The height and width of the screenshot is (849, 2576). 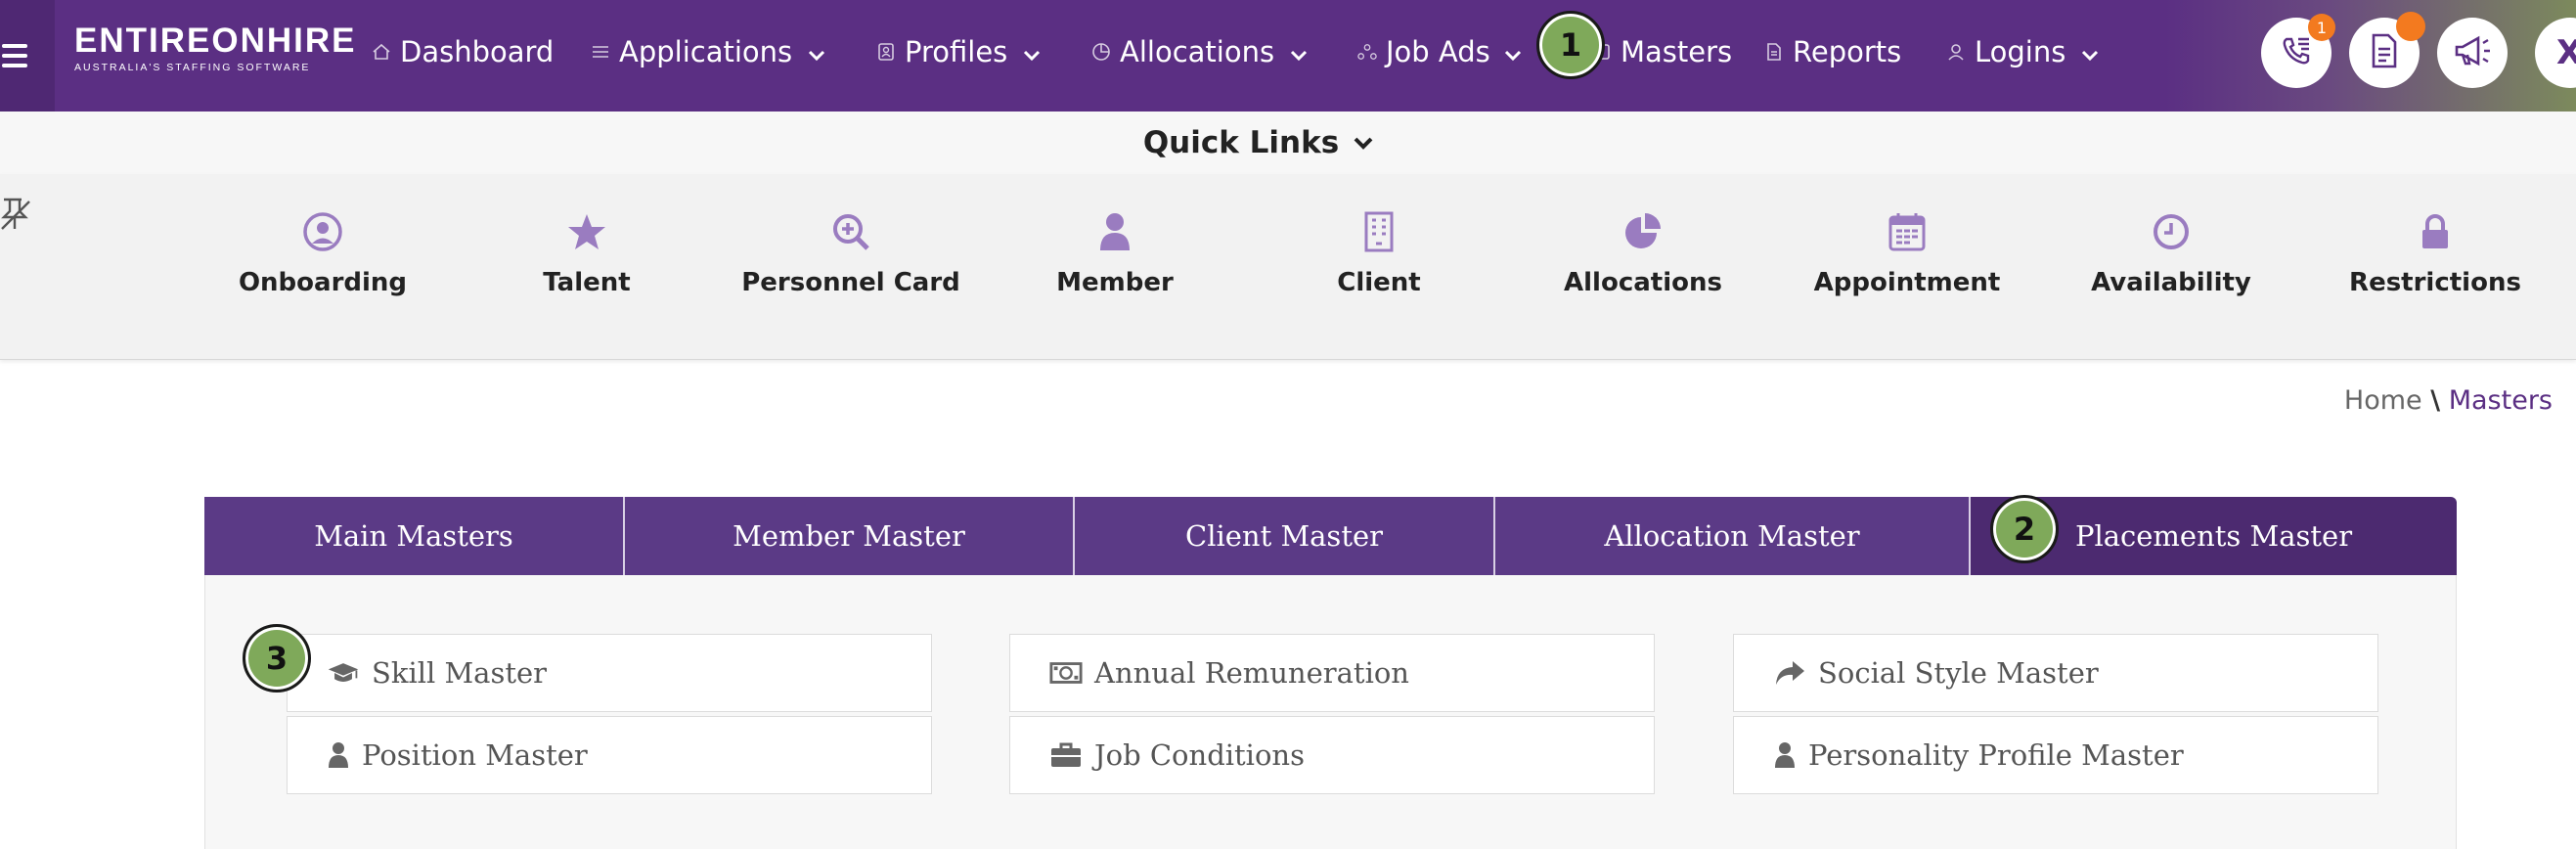 I want to click on position-master-link: Position Master, so click(x=609, y=755).